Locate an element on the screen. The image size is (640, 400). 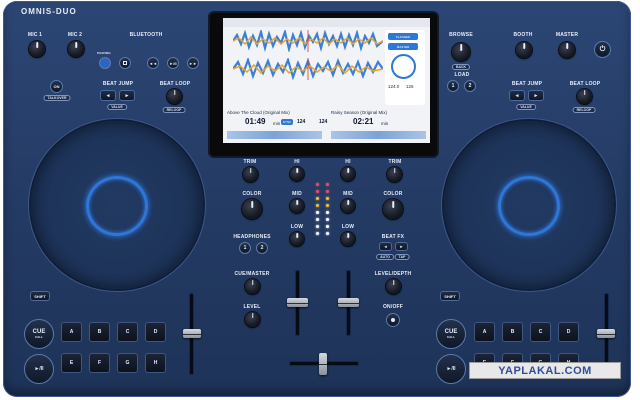
left-pad-d: D is located at coordinates (155, 332).